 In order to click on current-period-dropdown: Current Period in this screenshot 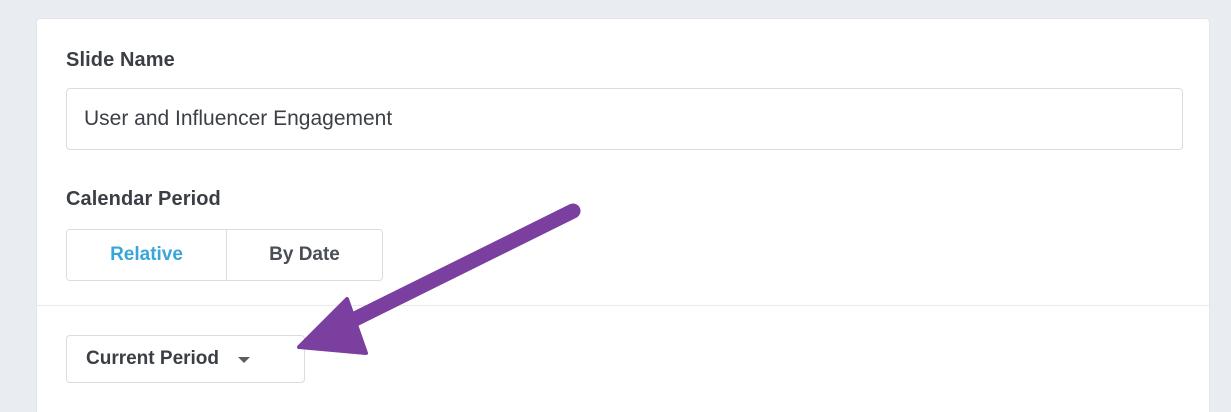, I will do `click(185, 359)`.